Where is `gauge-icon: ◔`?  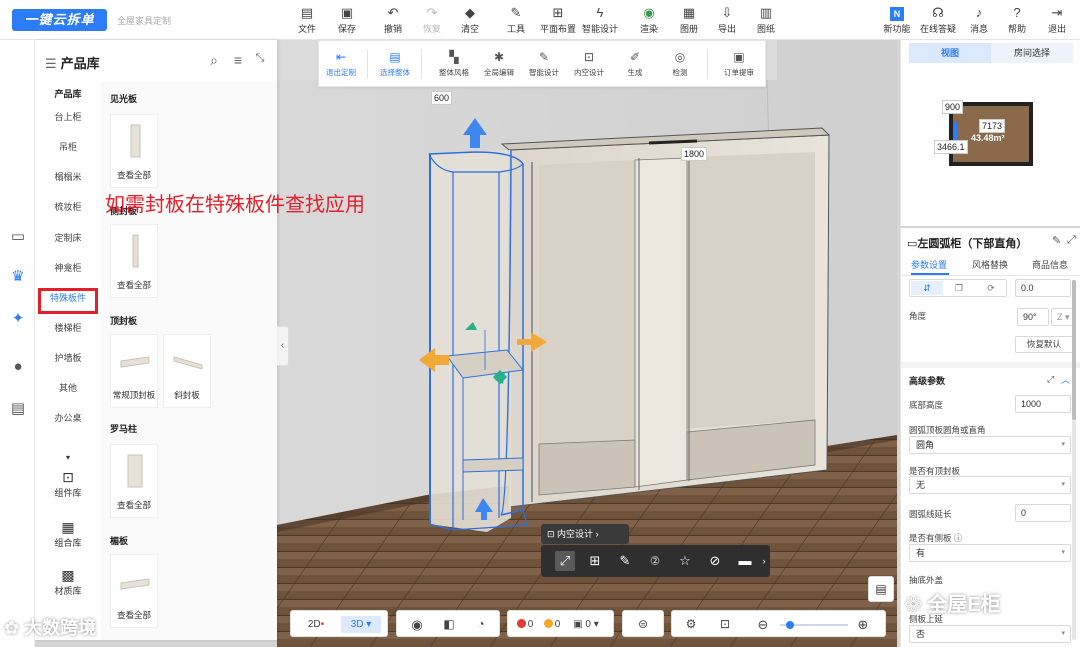
gauge-icon: ◔ is located at coordinates (481, 624).